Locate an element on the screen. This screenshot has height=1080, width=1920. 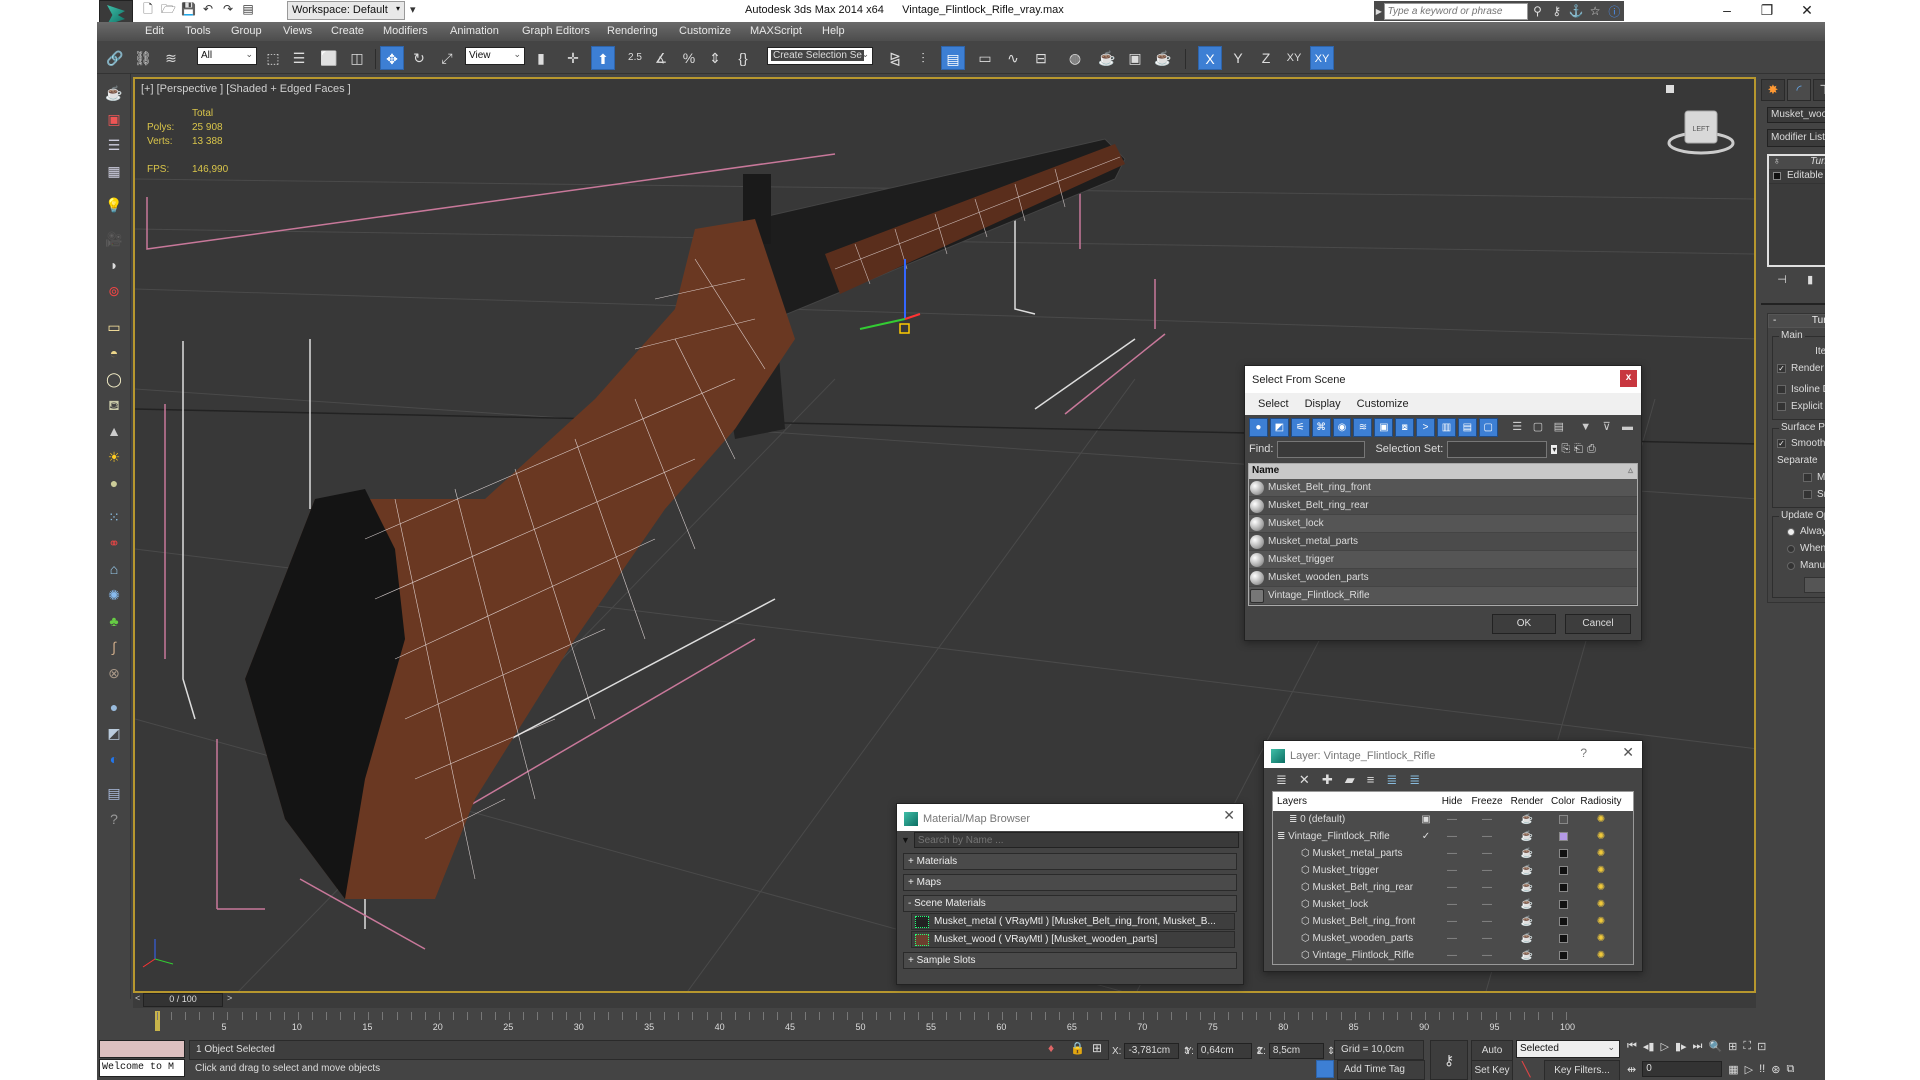
physical-camera-icon: ⊚ is located at coordinates (114, 291).